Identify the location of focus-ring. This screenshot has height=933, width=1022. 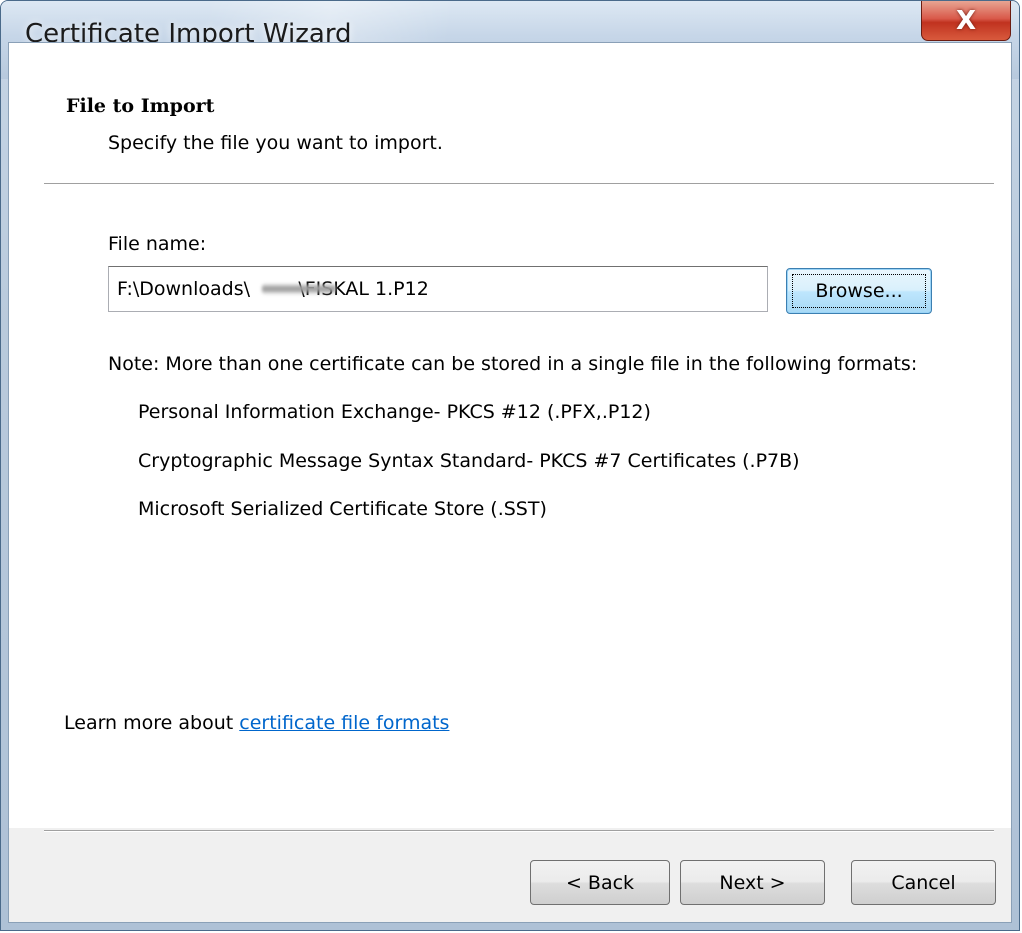
(859, 291).